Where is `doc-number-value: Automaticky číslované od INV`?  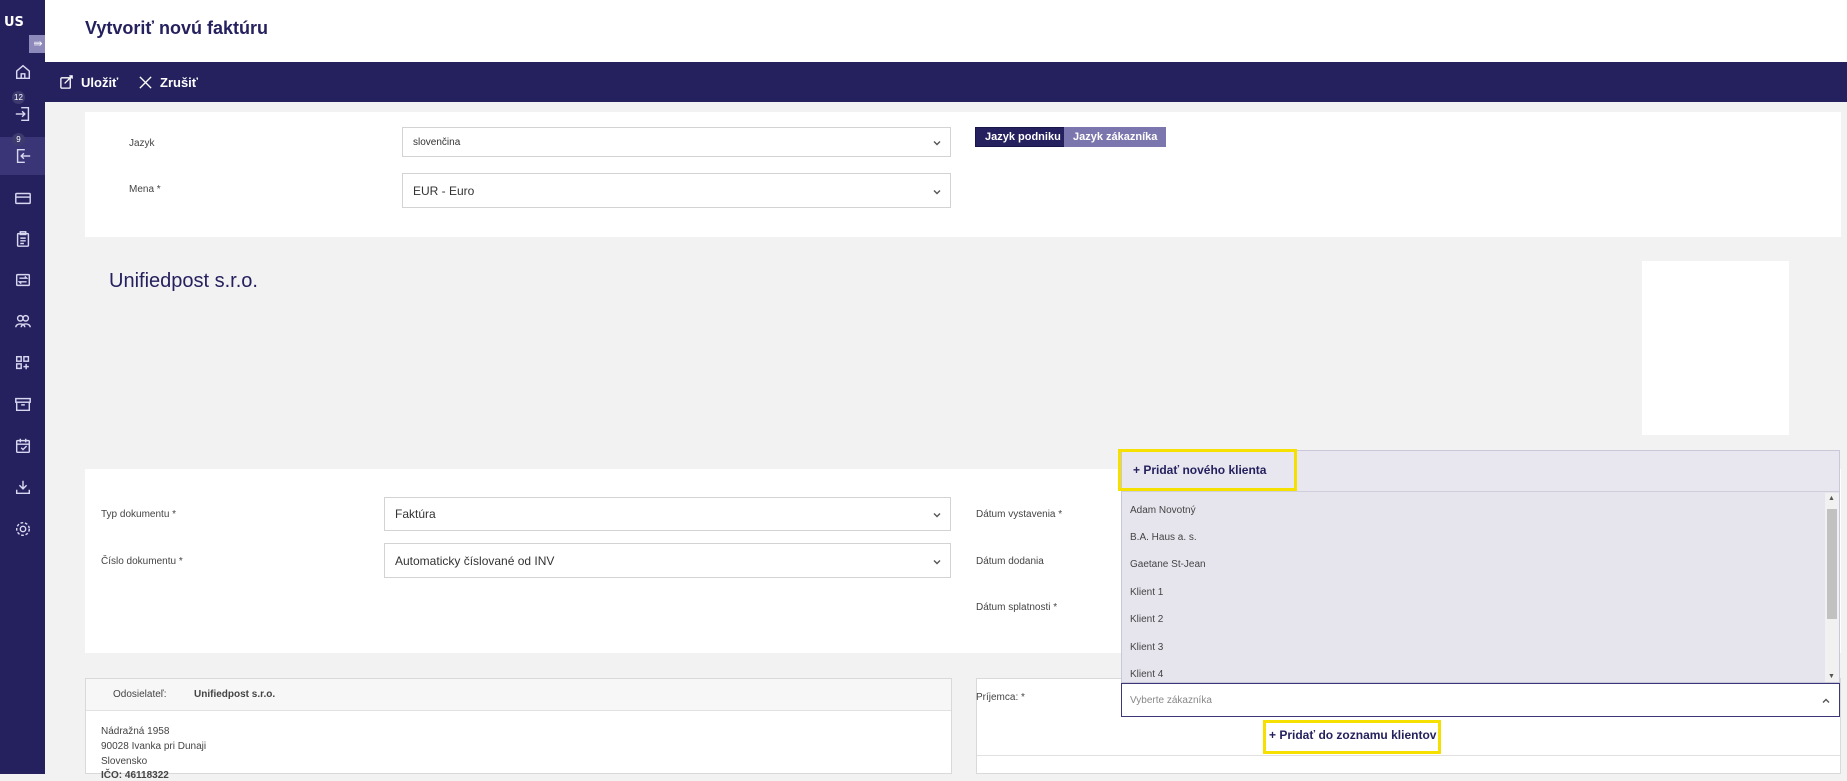 doc-number-value: Automaticky číslované od INV is located at coordinates (475, 560).